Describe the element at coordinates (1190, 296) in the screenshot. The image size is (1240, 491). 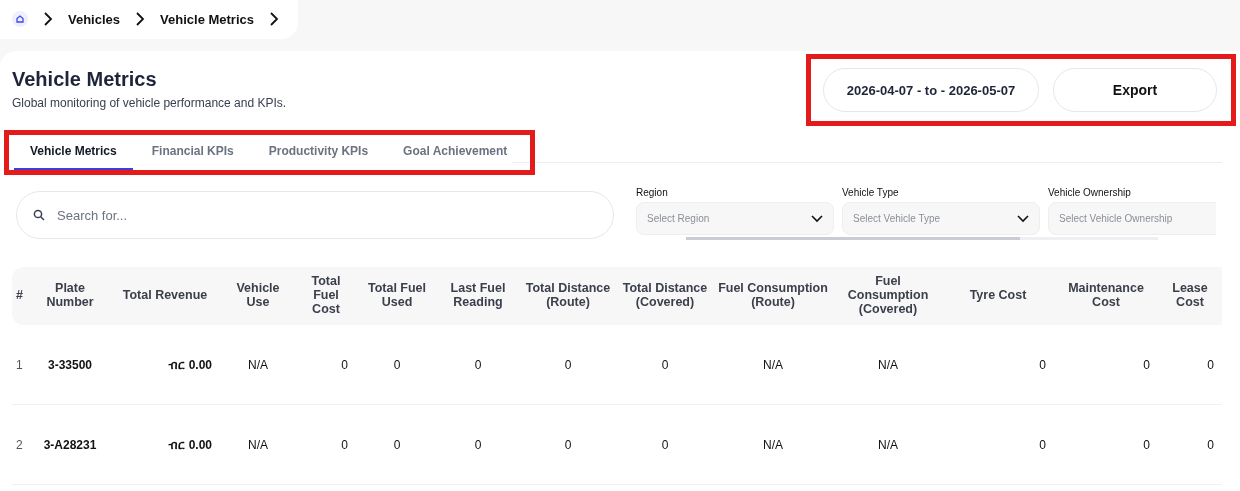
I see `column-header: Lease Cost` at that location.